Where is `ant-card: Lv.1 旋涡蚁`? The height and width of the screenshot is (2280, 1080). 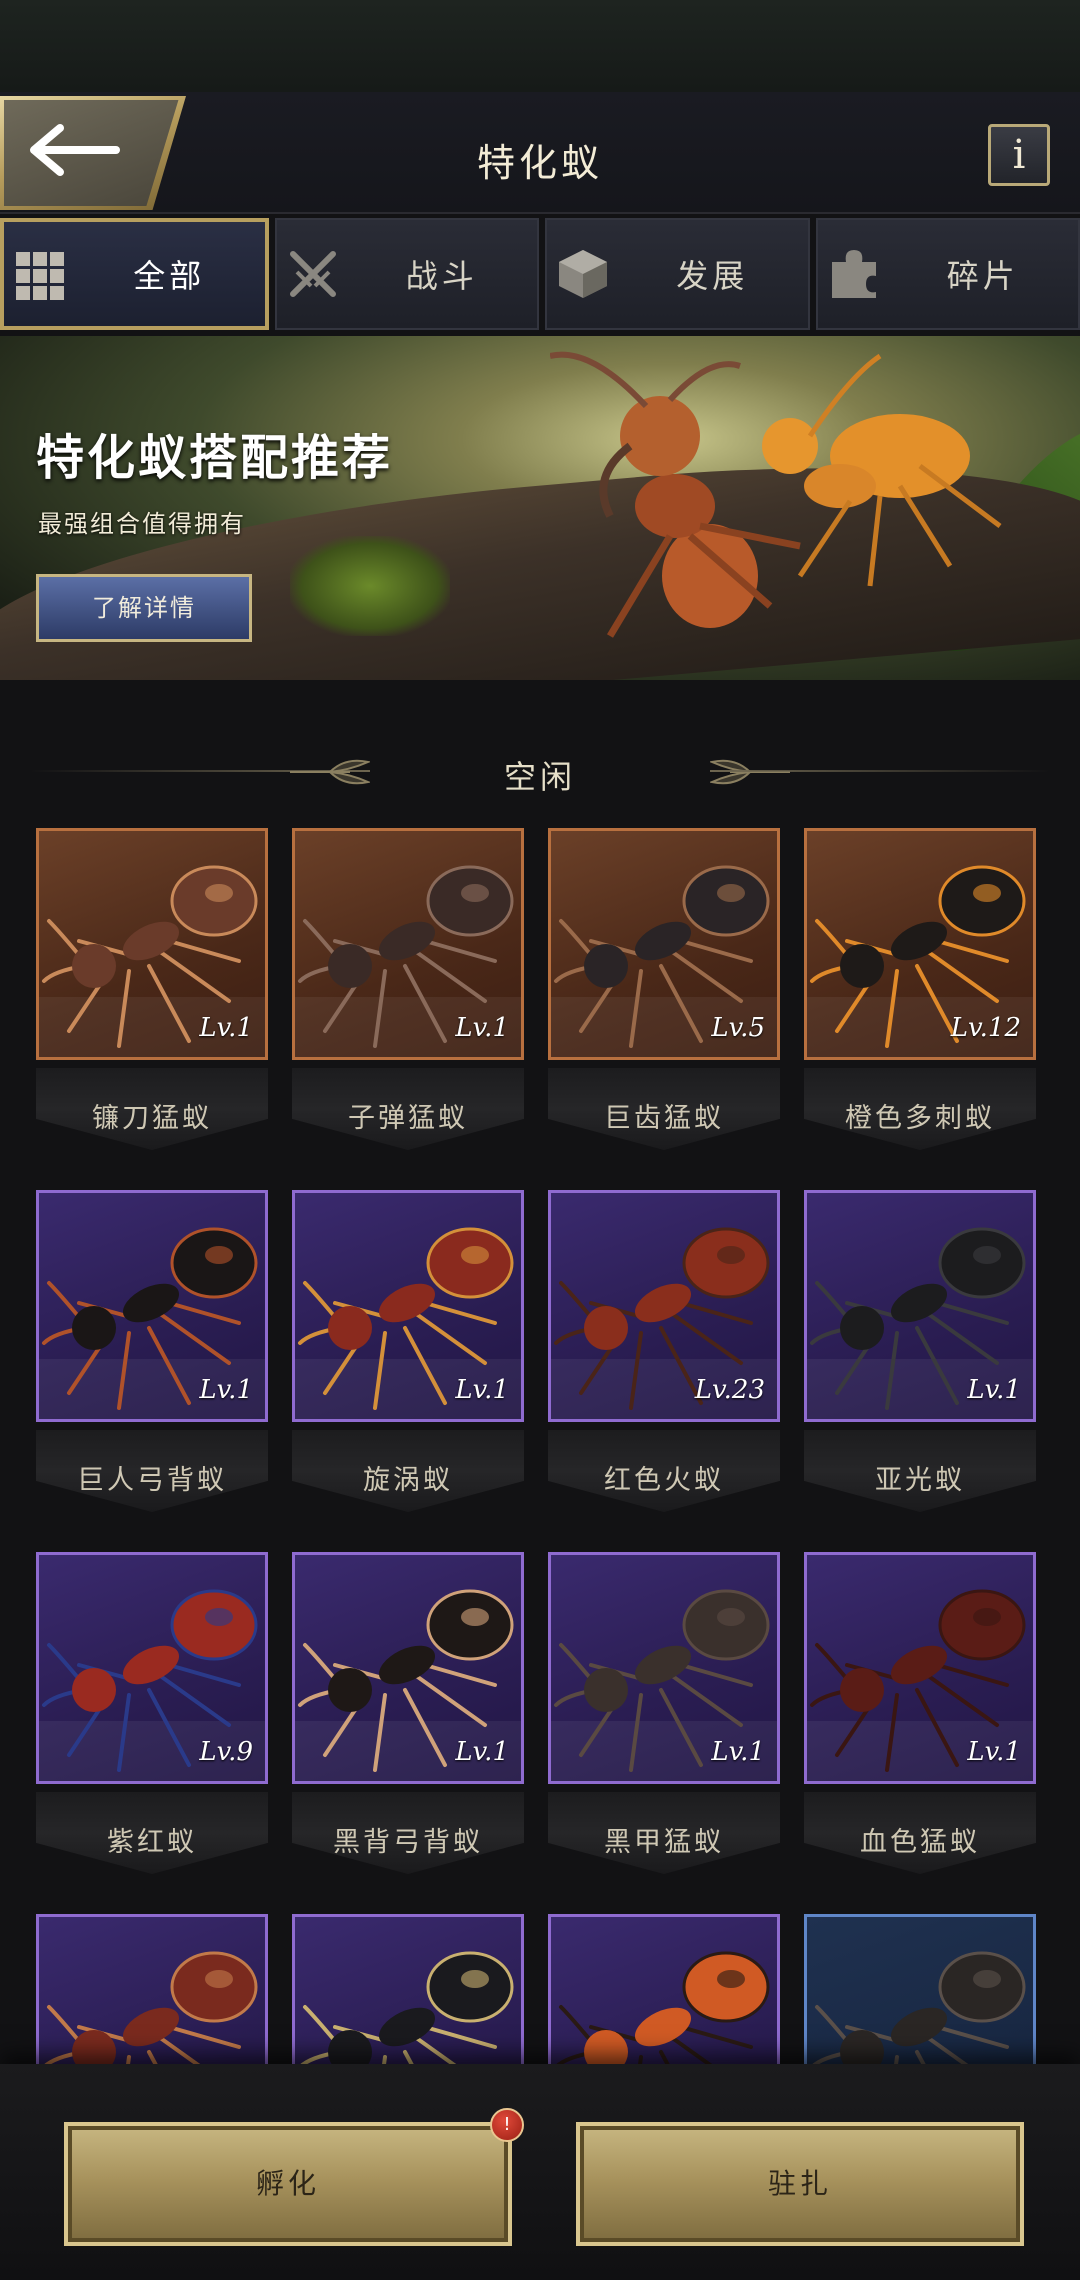 ant-card: Lv.1 旋涡蚁 is located at coordinates (408, 1355).